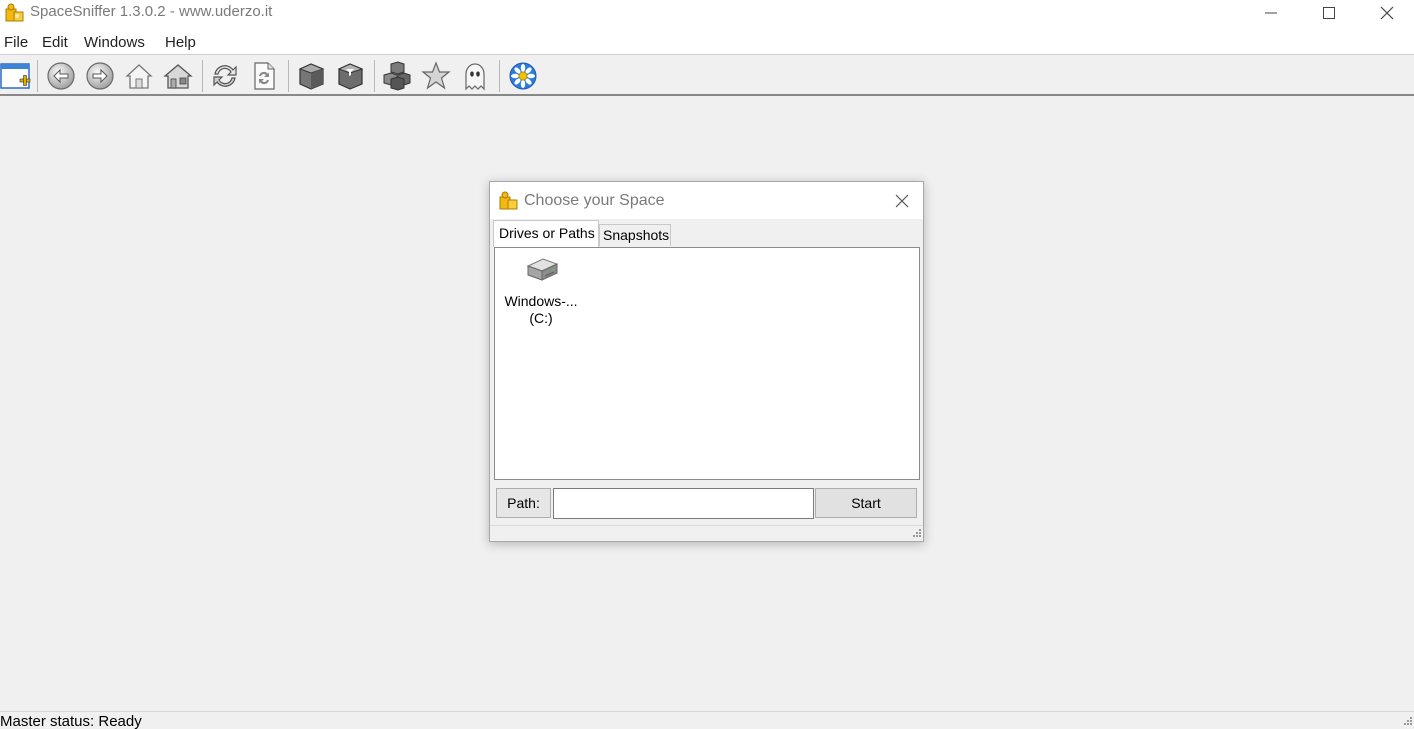 The width and height of the screenshot is (1414, 729). What do you see at coordinates (546, 233) in the screenshot?
I see `tab-drives-or-paths: Drives or Paths` at bounding box center [546, 233].